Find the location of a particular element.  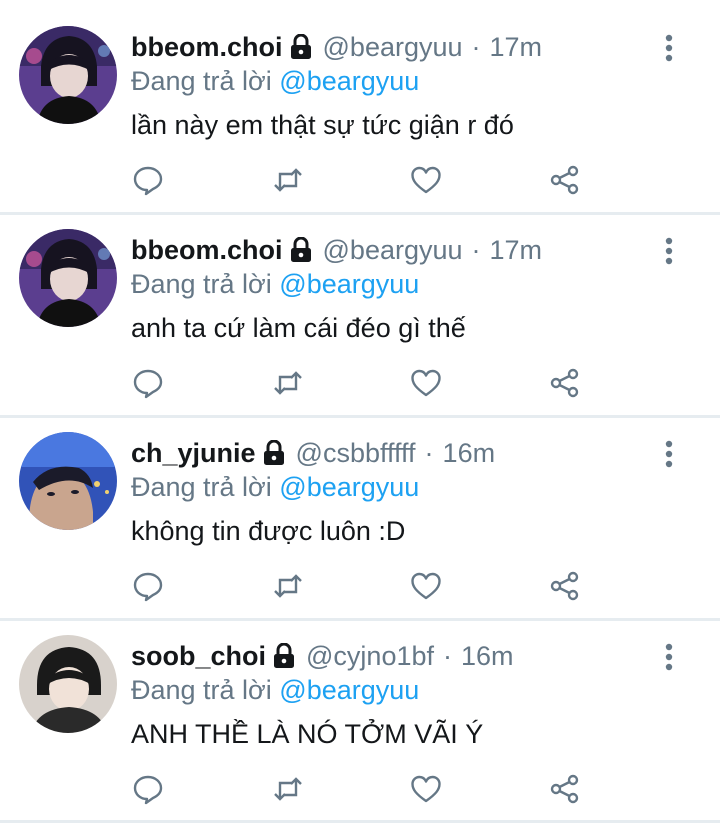

handle: @cyjno1bf is located at coordinates (370, 656).